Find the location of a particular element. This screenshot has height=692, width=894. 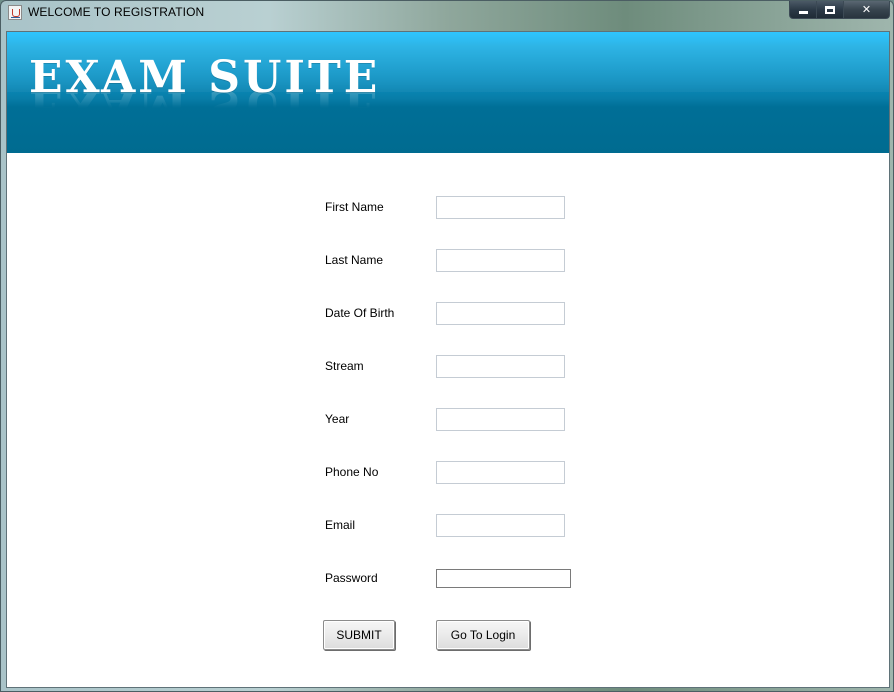

window-title: WELCOME TO REGISTRATION is located at coordinates (116, 12).